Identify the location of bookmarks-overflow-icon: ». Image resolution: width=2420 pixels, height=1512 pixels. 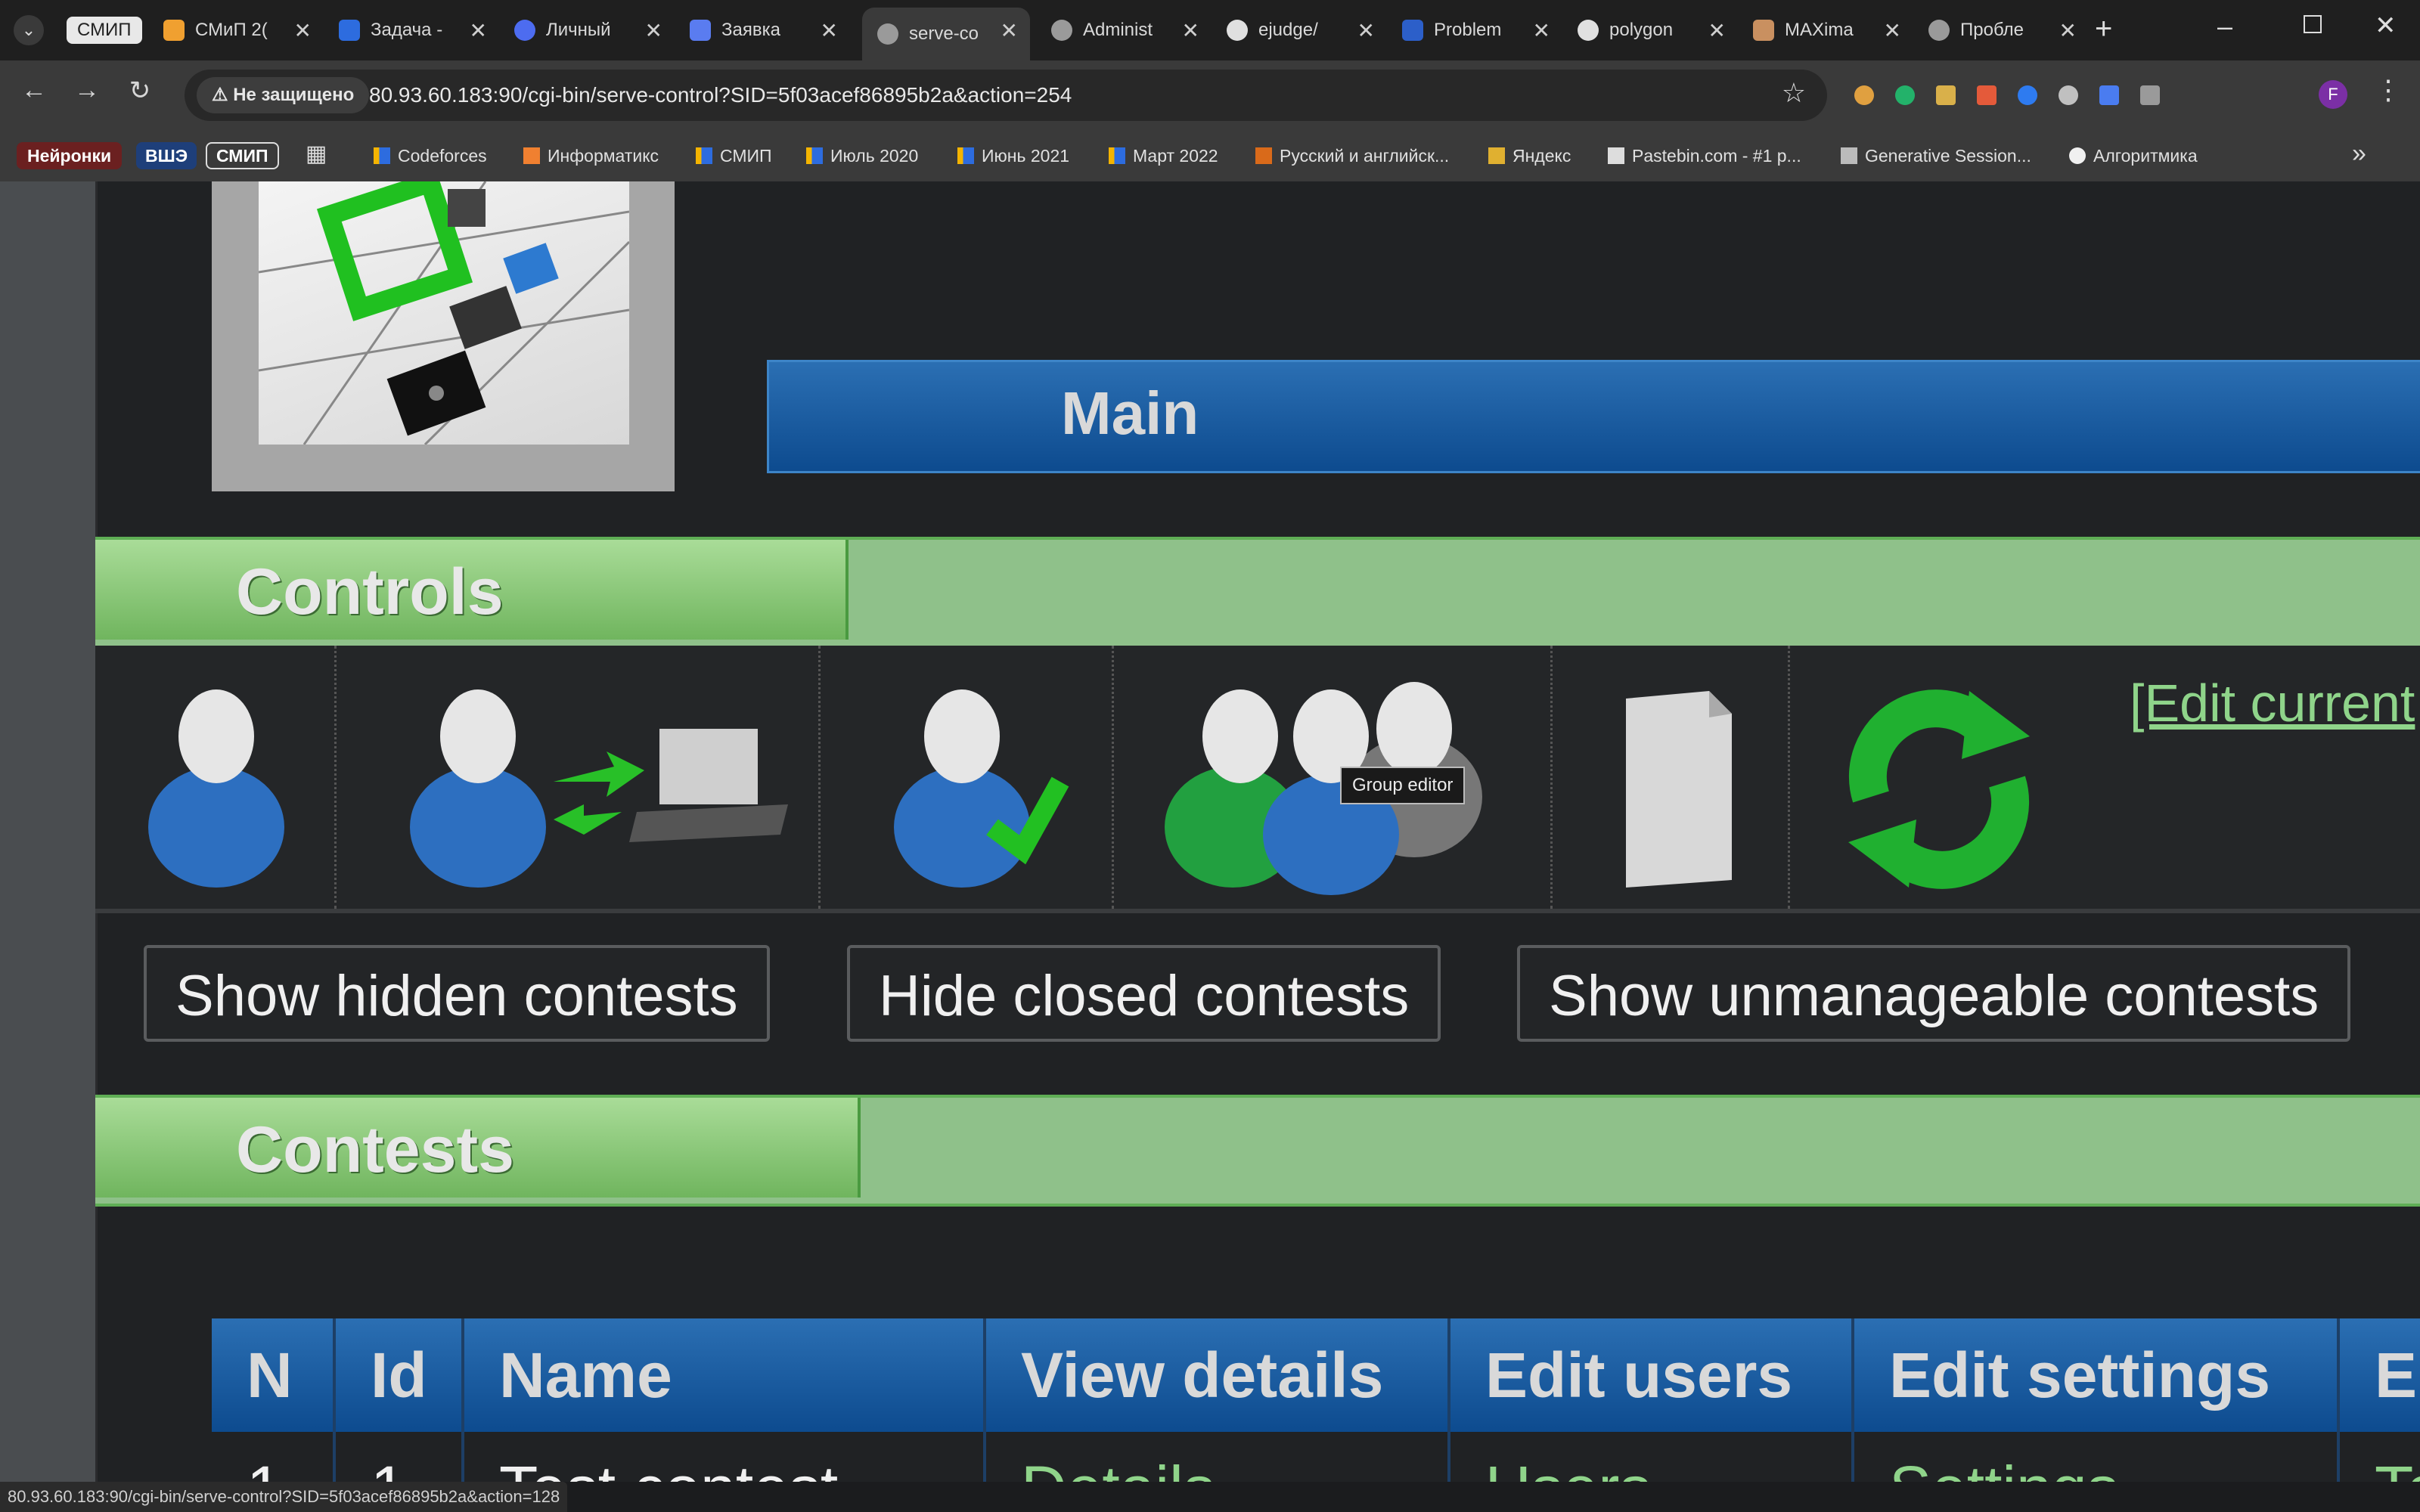
(2359, 154).